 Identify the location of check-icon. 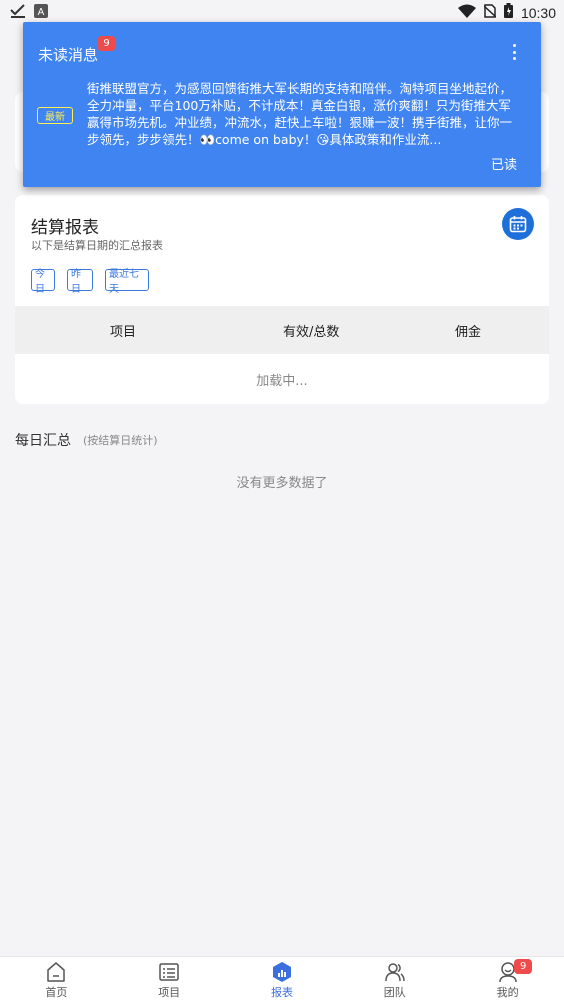
(18, 12).